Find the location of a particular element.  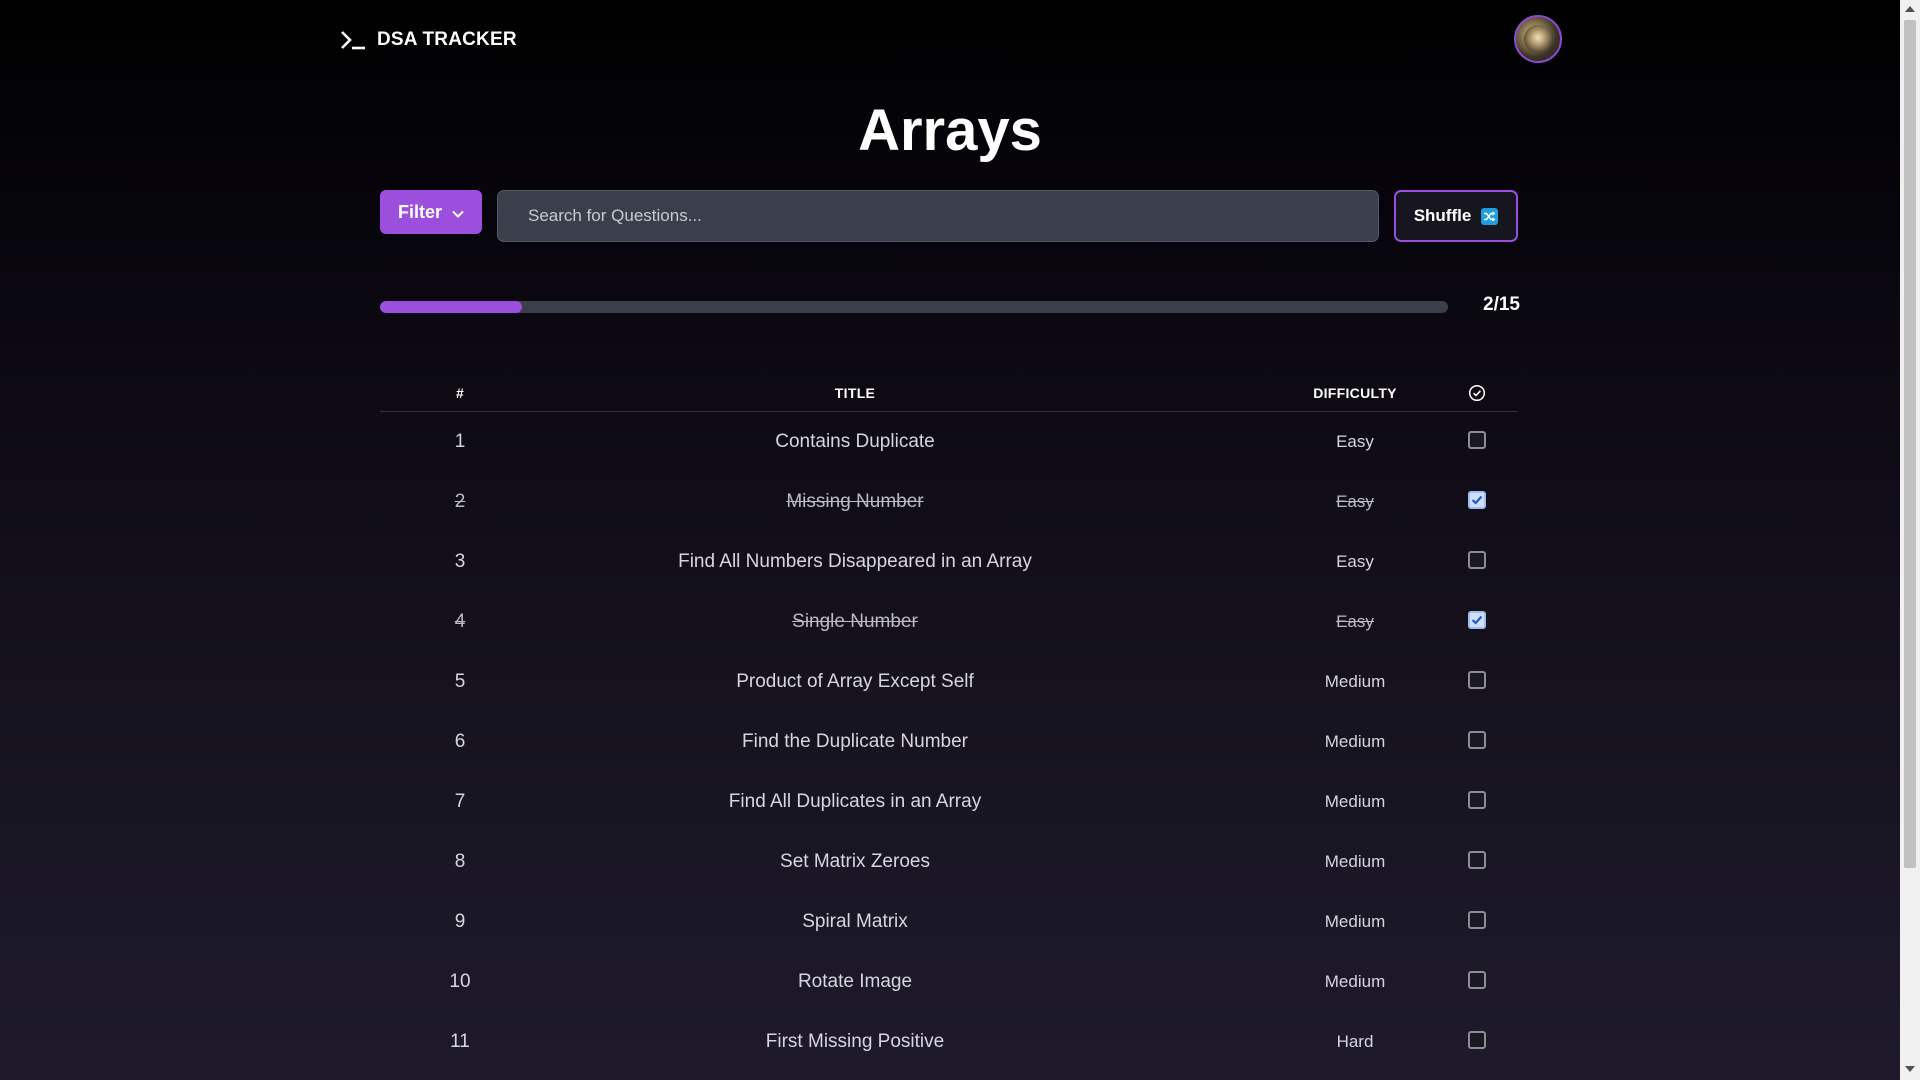

brand-name: DSA TRACKER is located at coordinates (447, 39).